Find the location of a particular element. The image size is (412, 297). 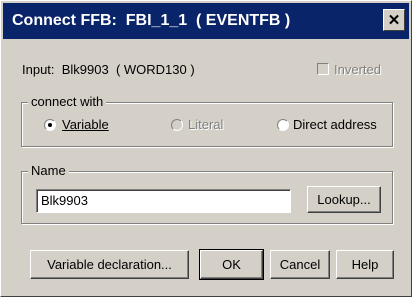

ok-button: OK is located at coordinates (231, 264).